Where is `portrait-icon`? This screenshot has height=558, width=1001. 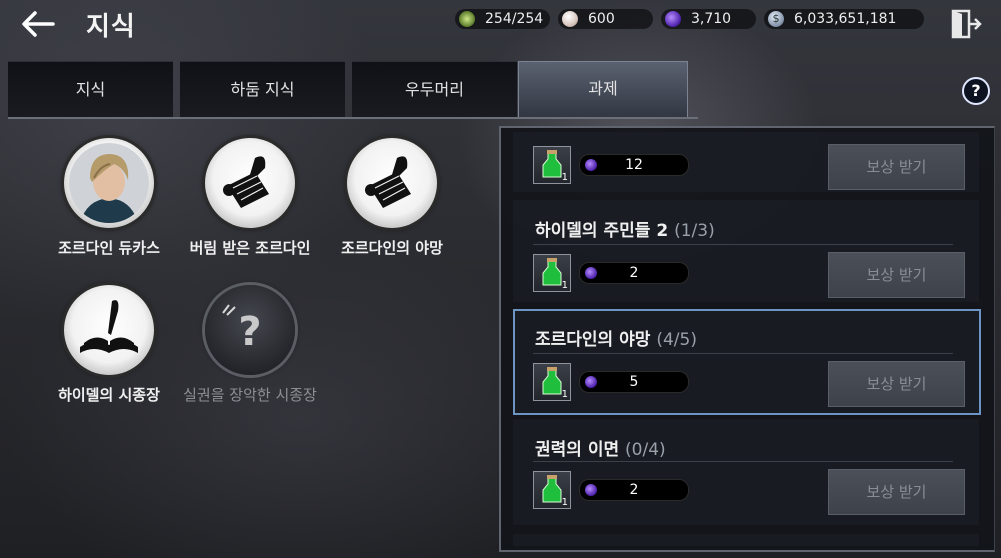
portrait-icon is located at coordinates (109, 183).